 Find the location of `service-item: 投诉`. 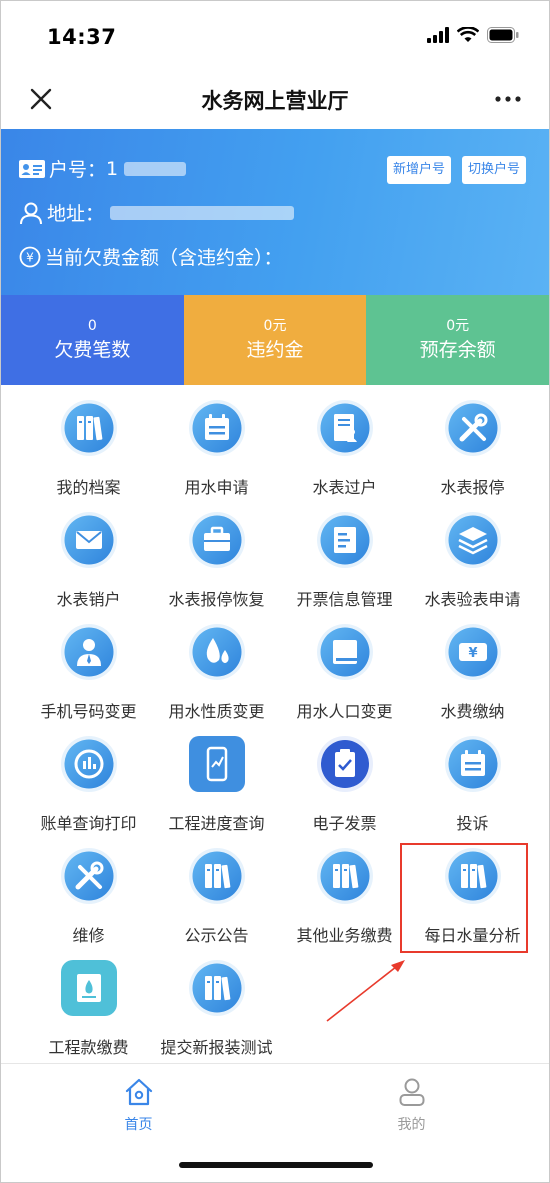

service-item: 投诉 is located at coordinates (472, 777).